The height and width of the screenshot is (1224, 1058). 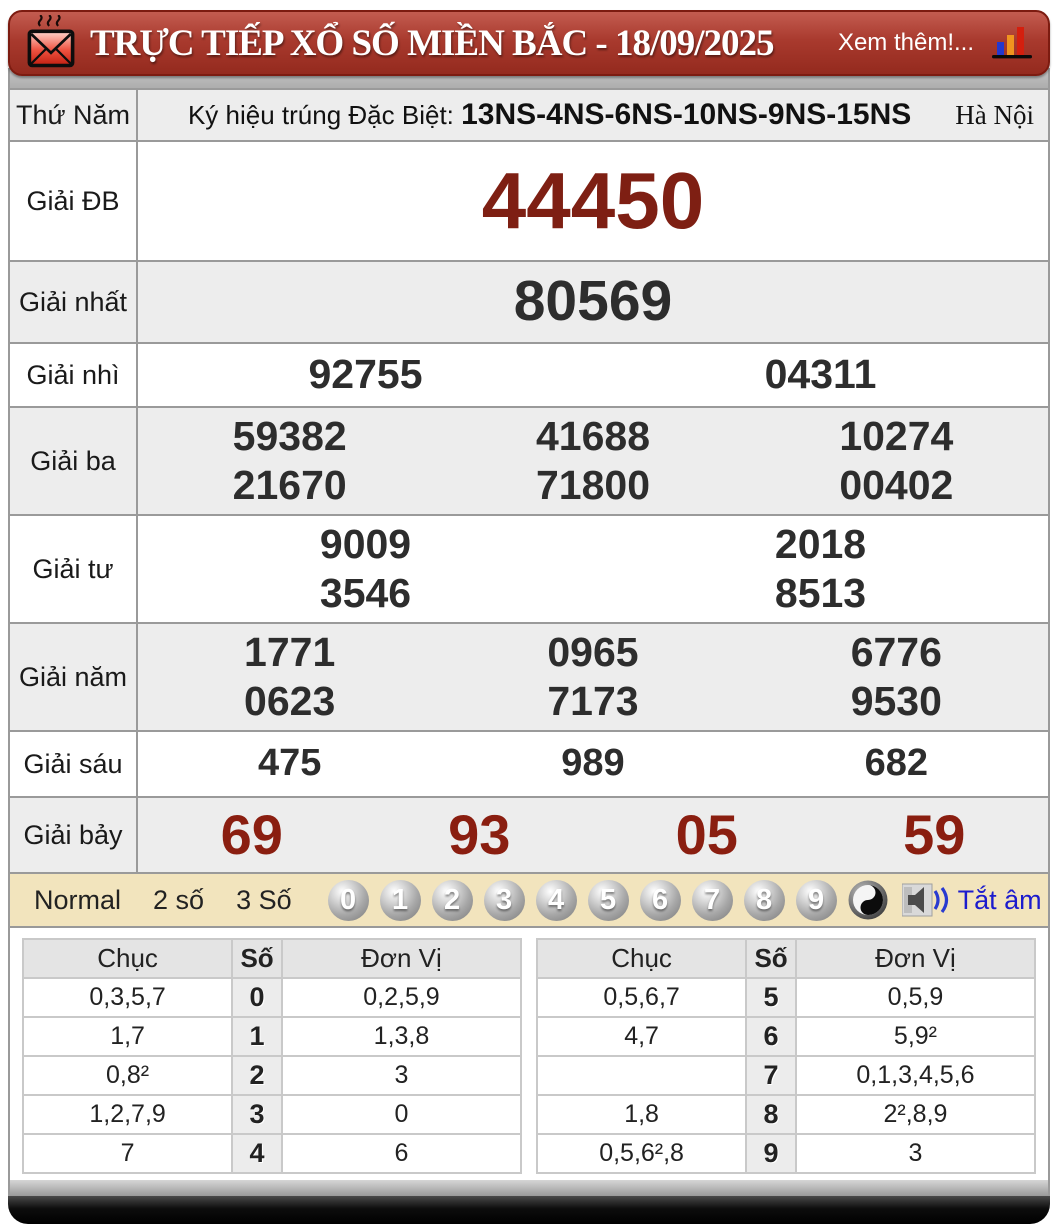 What do you see at coordinates (592, 485) in the screenshot?
I see `prize-number: 71800` at bounding box center [592, 485].